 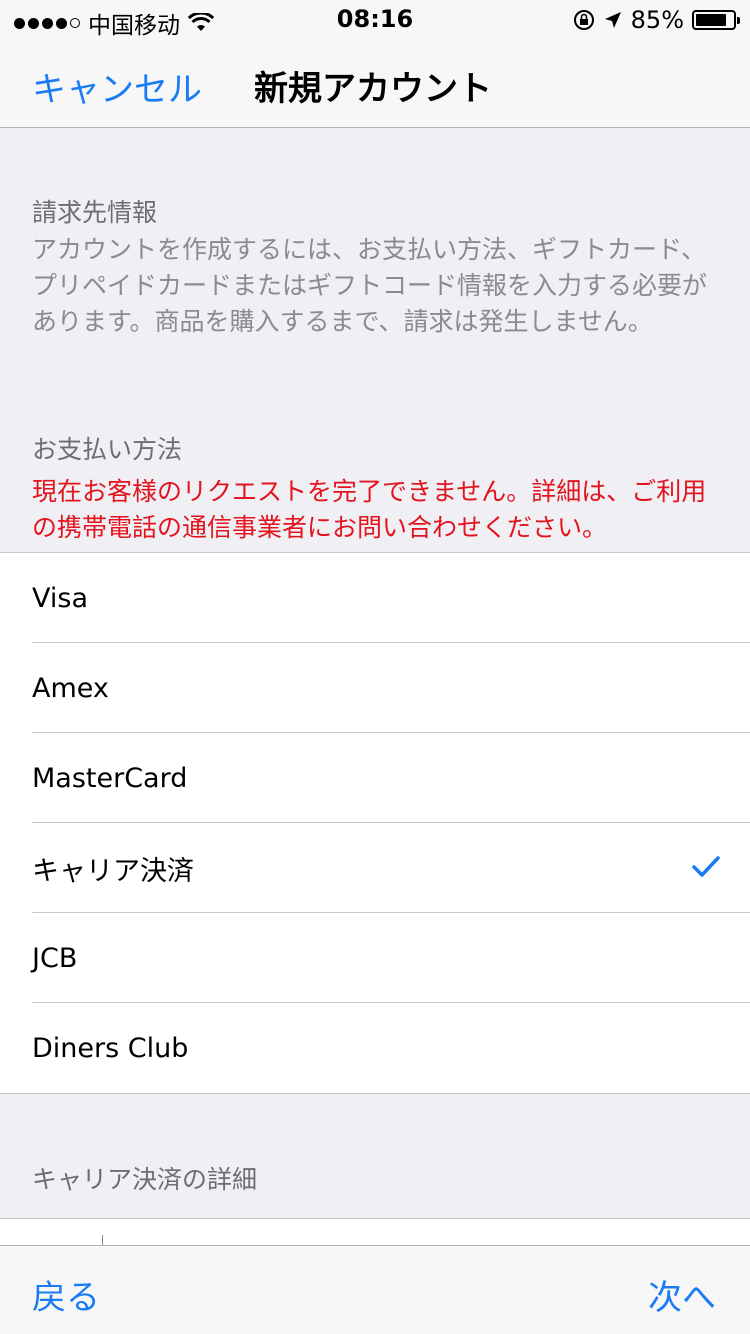 What do you see at coordinates (375, 598) in the screenshot?
I see `payment-option-visa: Visa` at bounding box center [375, 598].